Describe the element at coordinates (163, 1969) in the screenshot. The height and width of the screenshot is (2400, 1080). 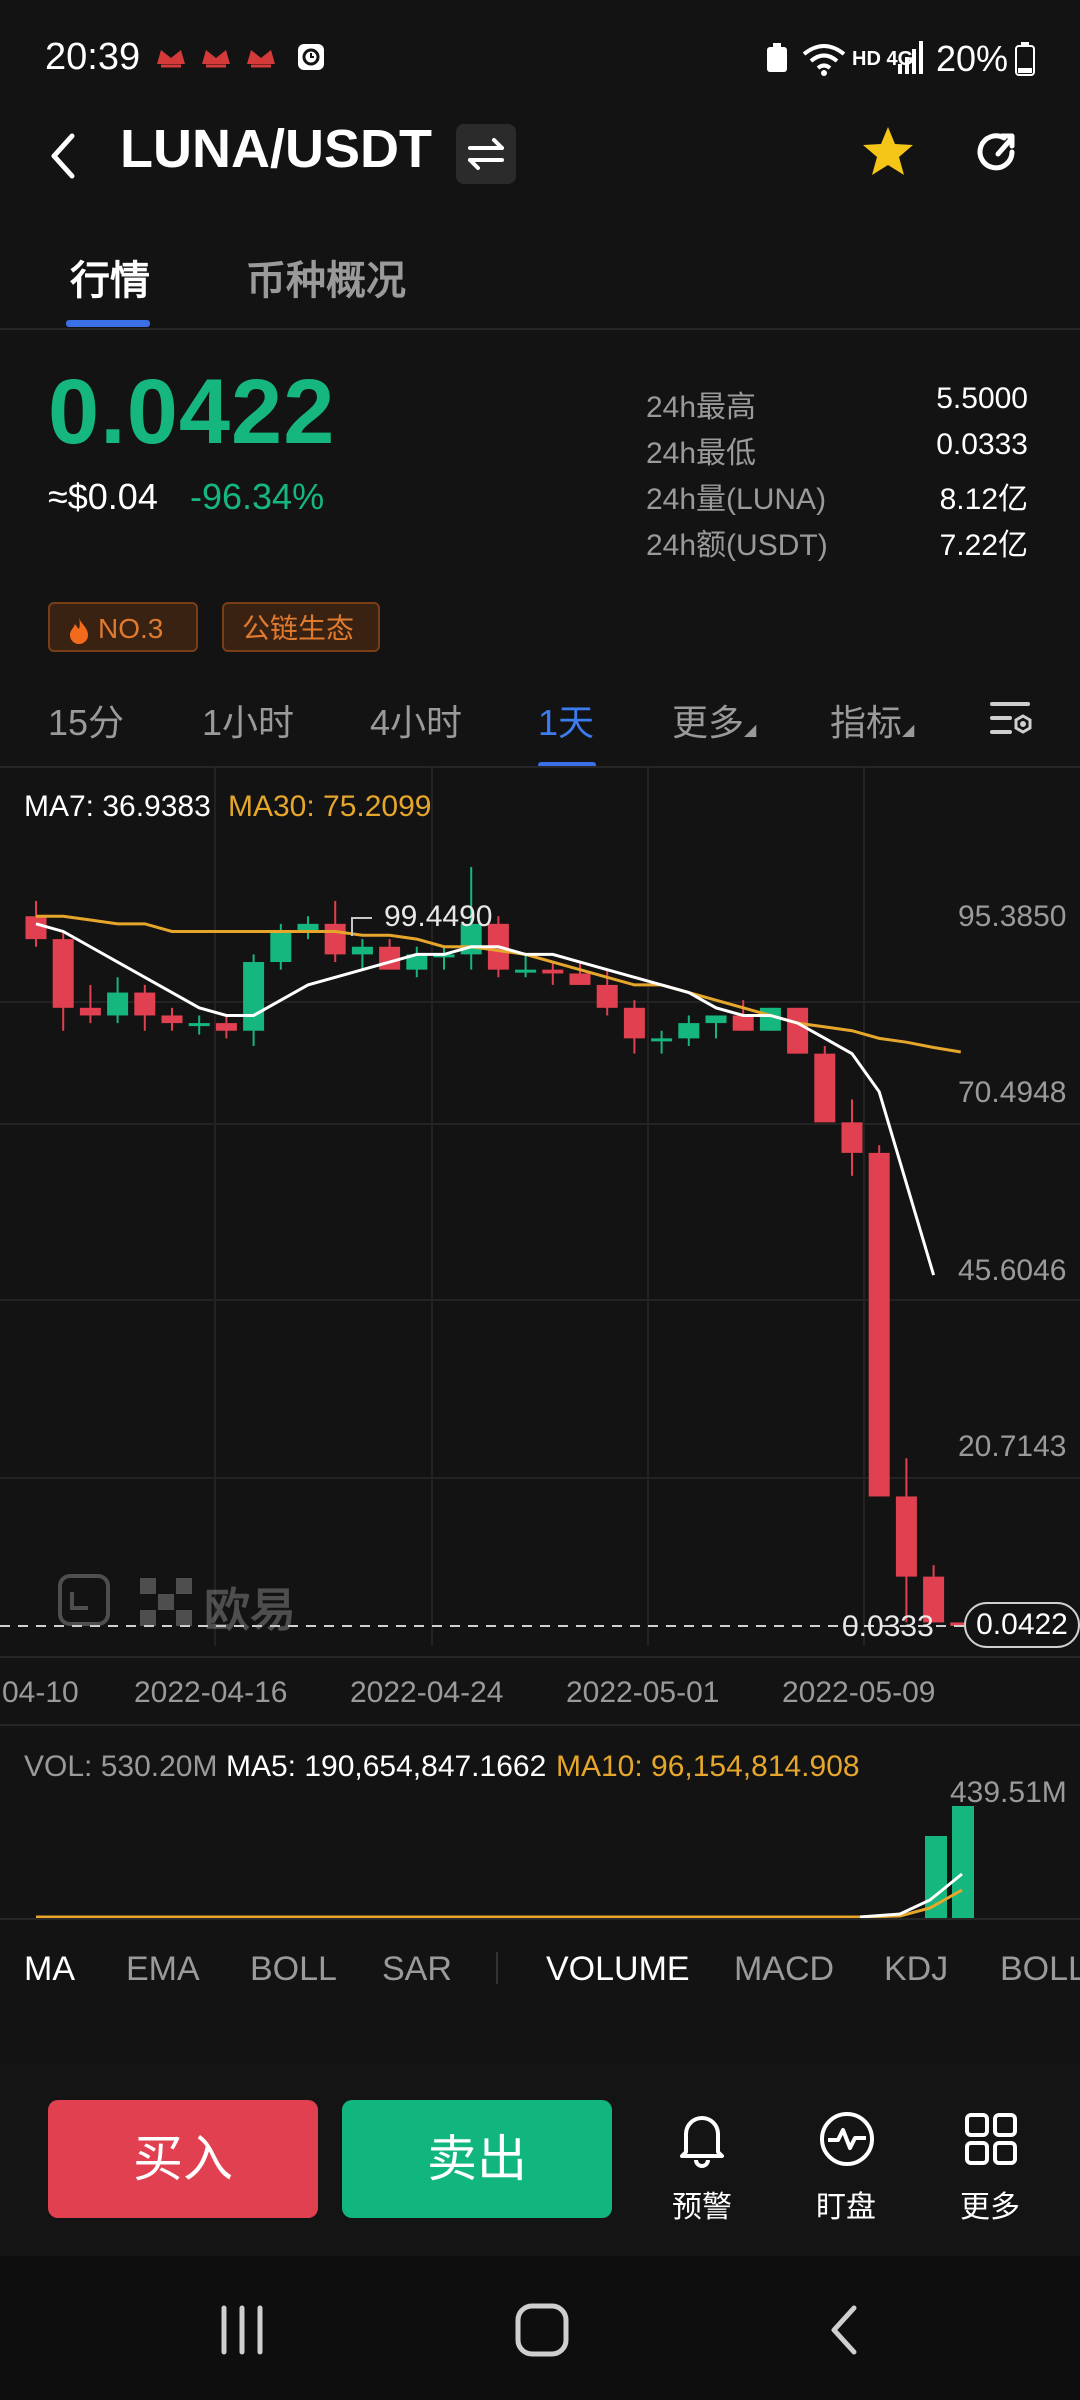
I see `indicator-ema: EMA` at that location.